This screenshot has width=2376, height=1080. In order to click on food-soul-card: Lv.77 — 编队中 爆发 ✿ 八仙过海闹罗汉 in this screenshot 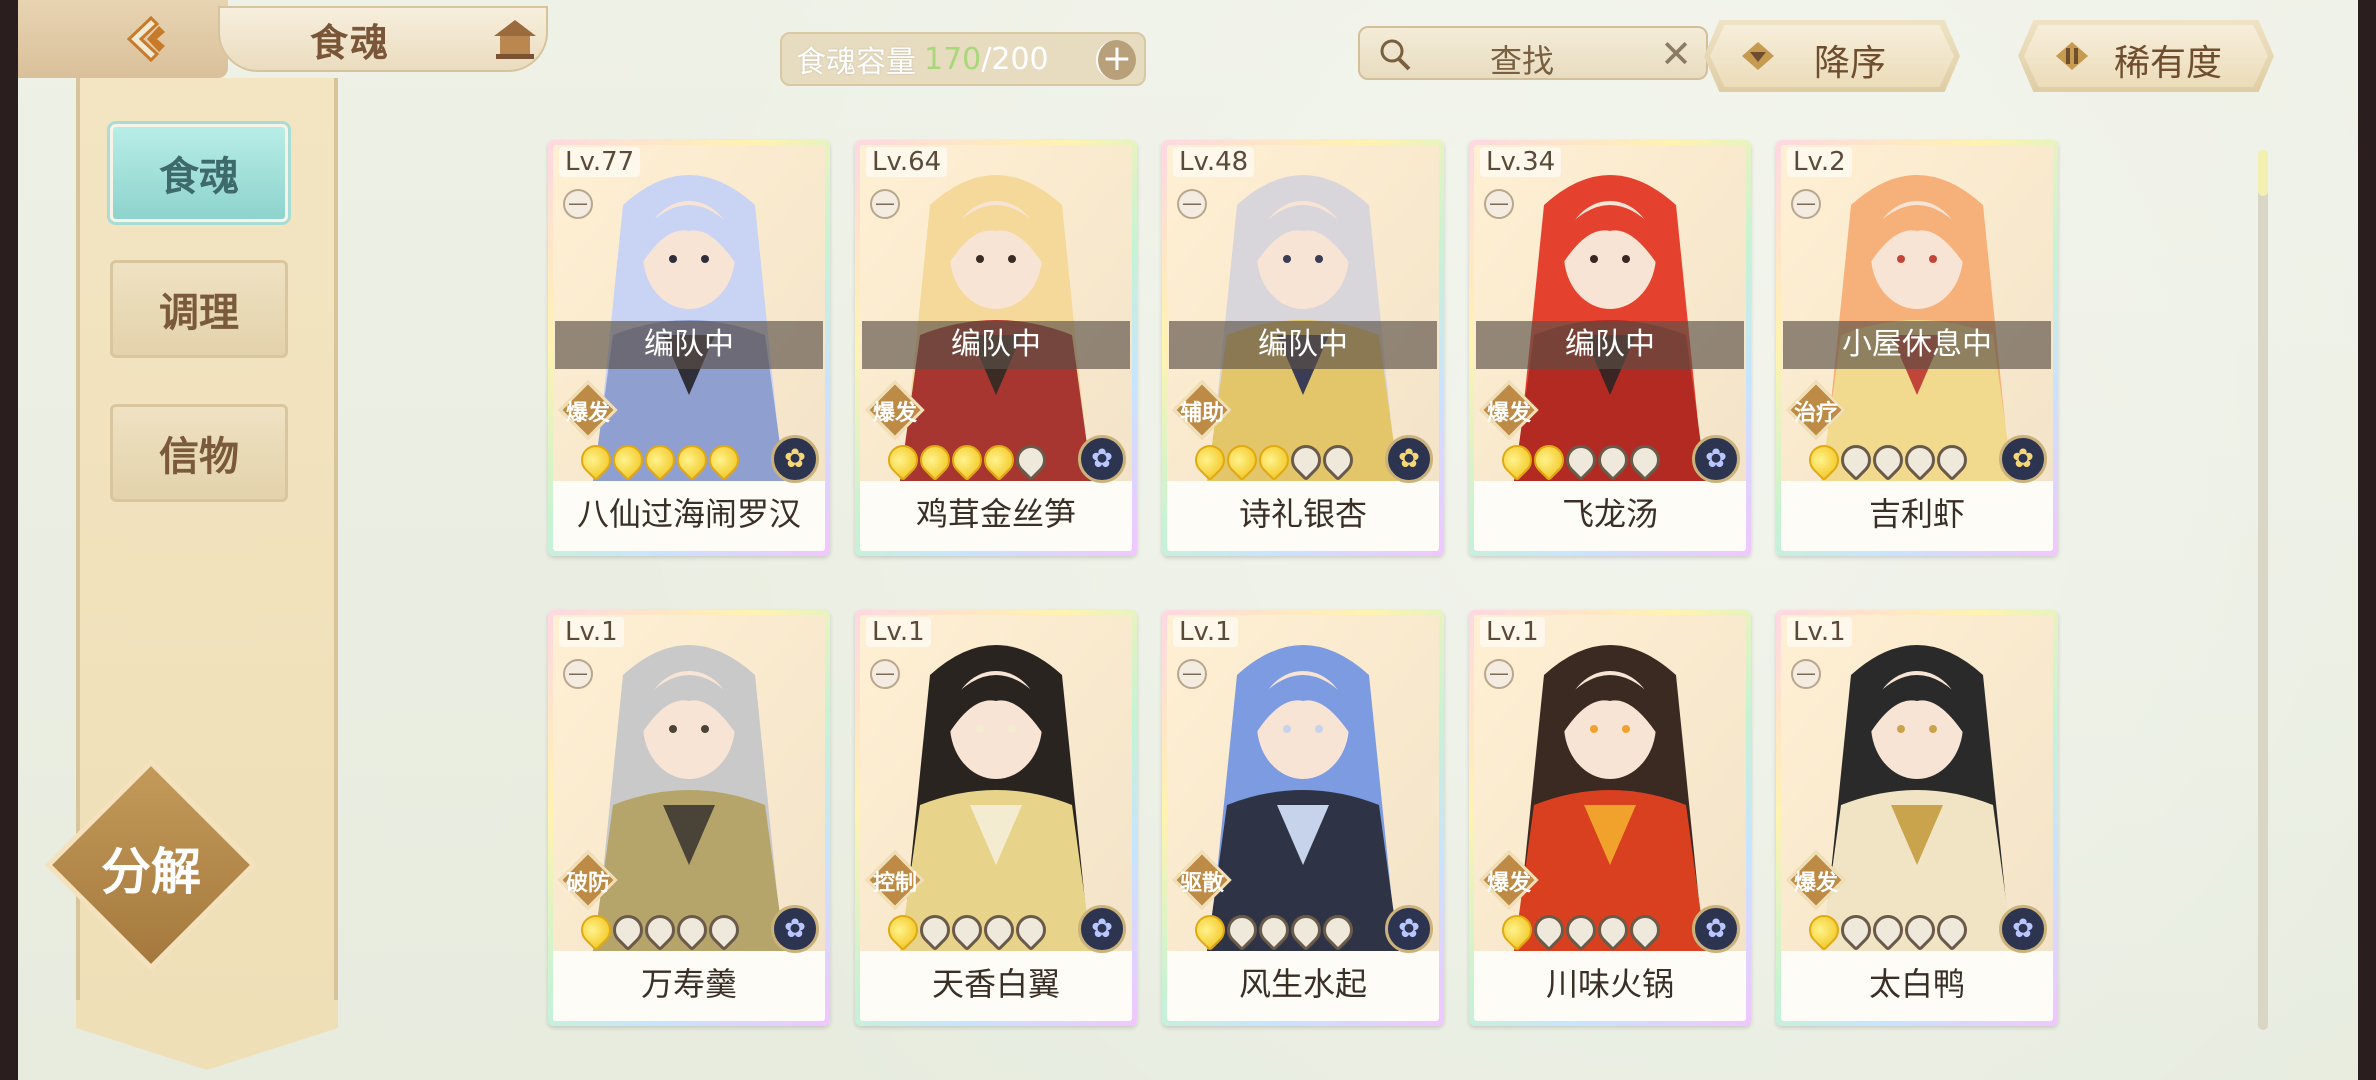, I will do `click(689, 348)`.